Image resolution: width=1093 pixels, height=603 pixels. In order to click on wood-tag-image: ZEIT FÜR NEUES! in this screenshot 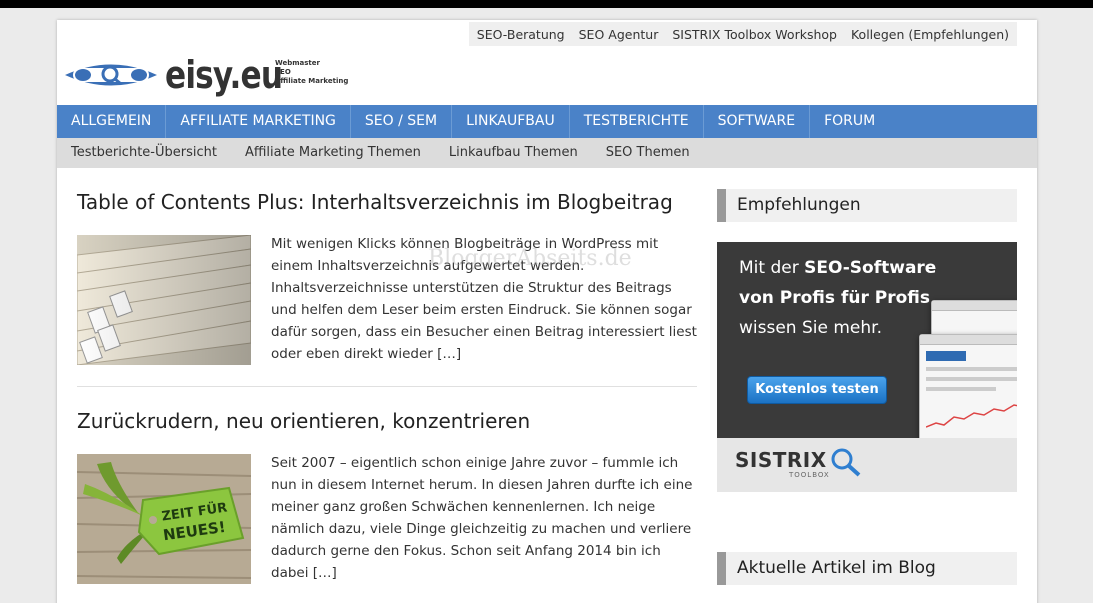, I will do `click(164, 519)`.